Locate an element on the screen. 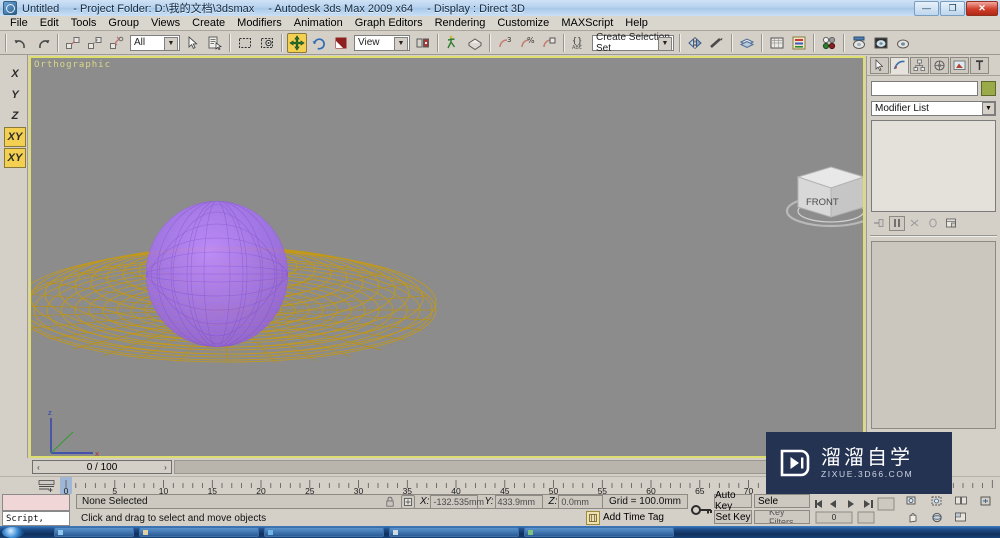 The width and height of the screenshot is (1000, 538). pan-icon is located at coordinates (912, 518).